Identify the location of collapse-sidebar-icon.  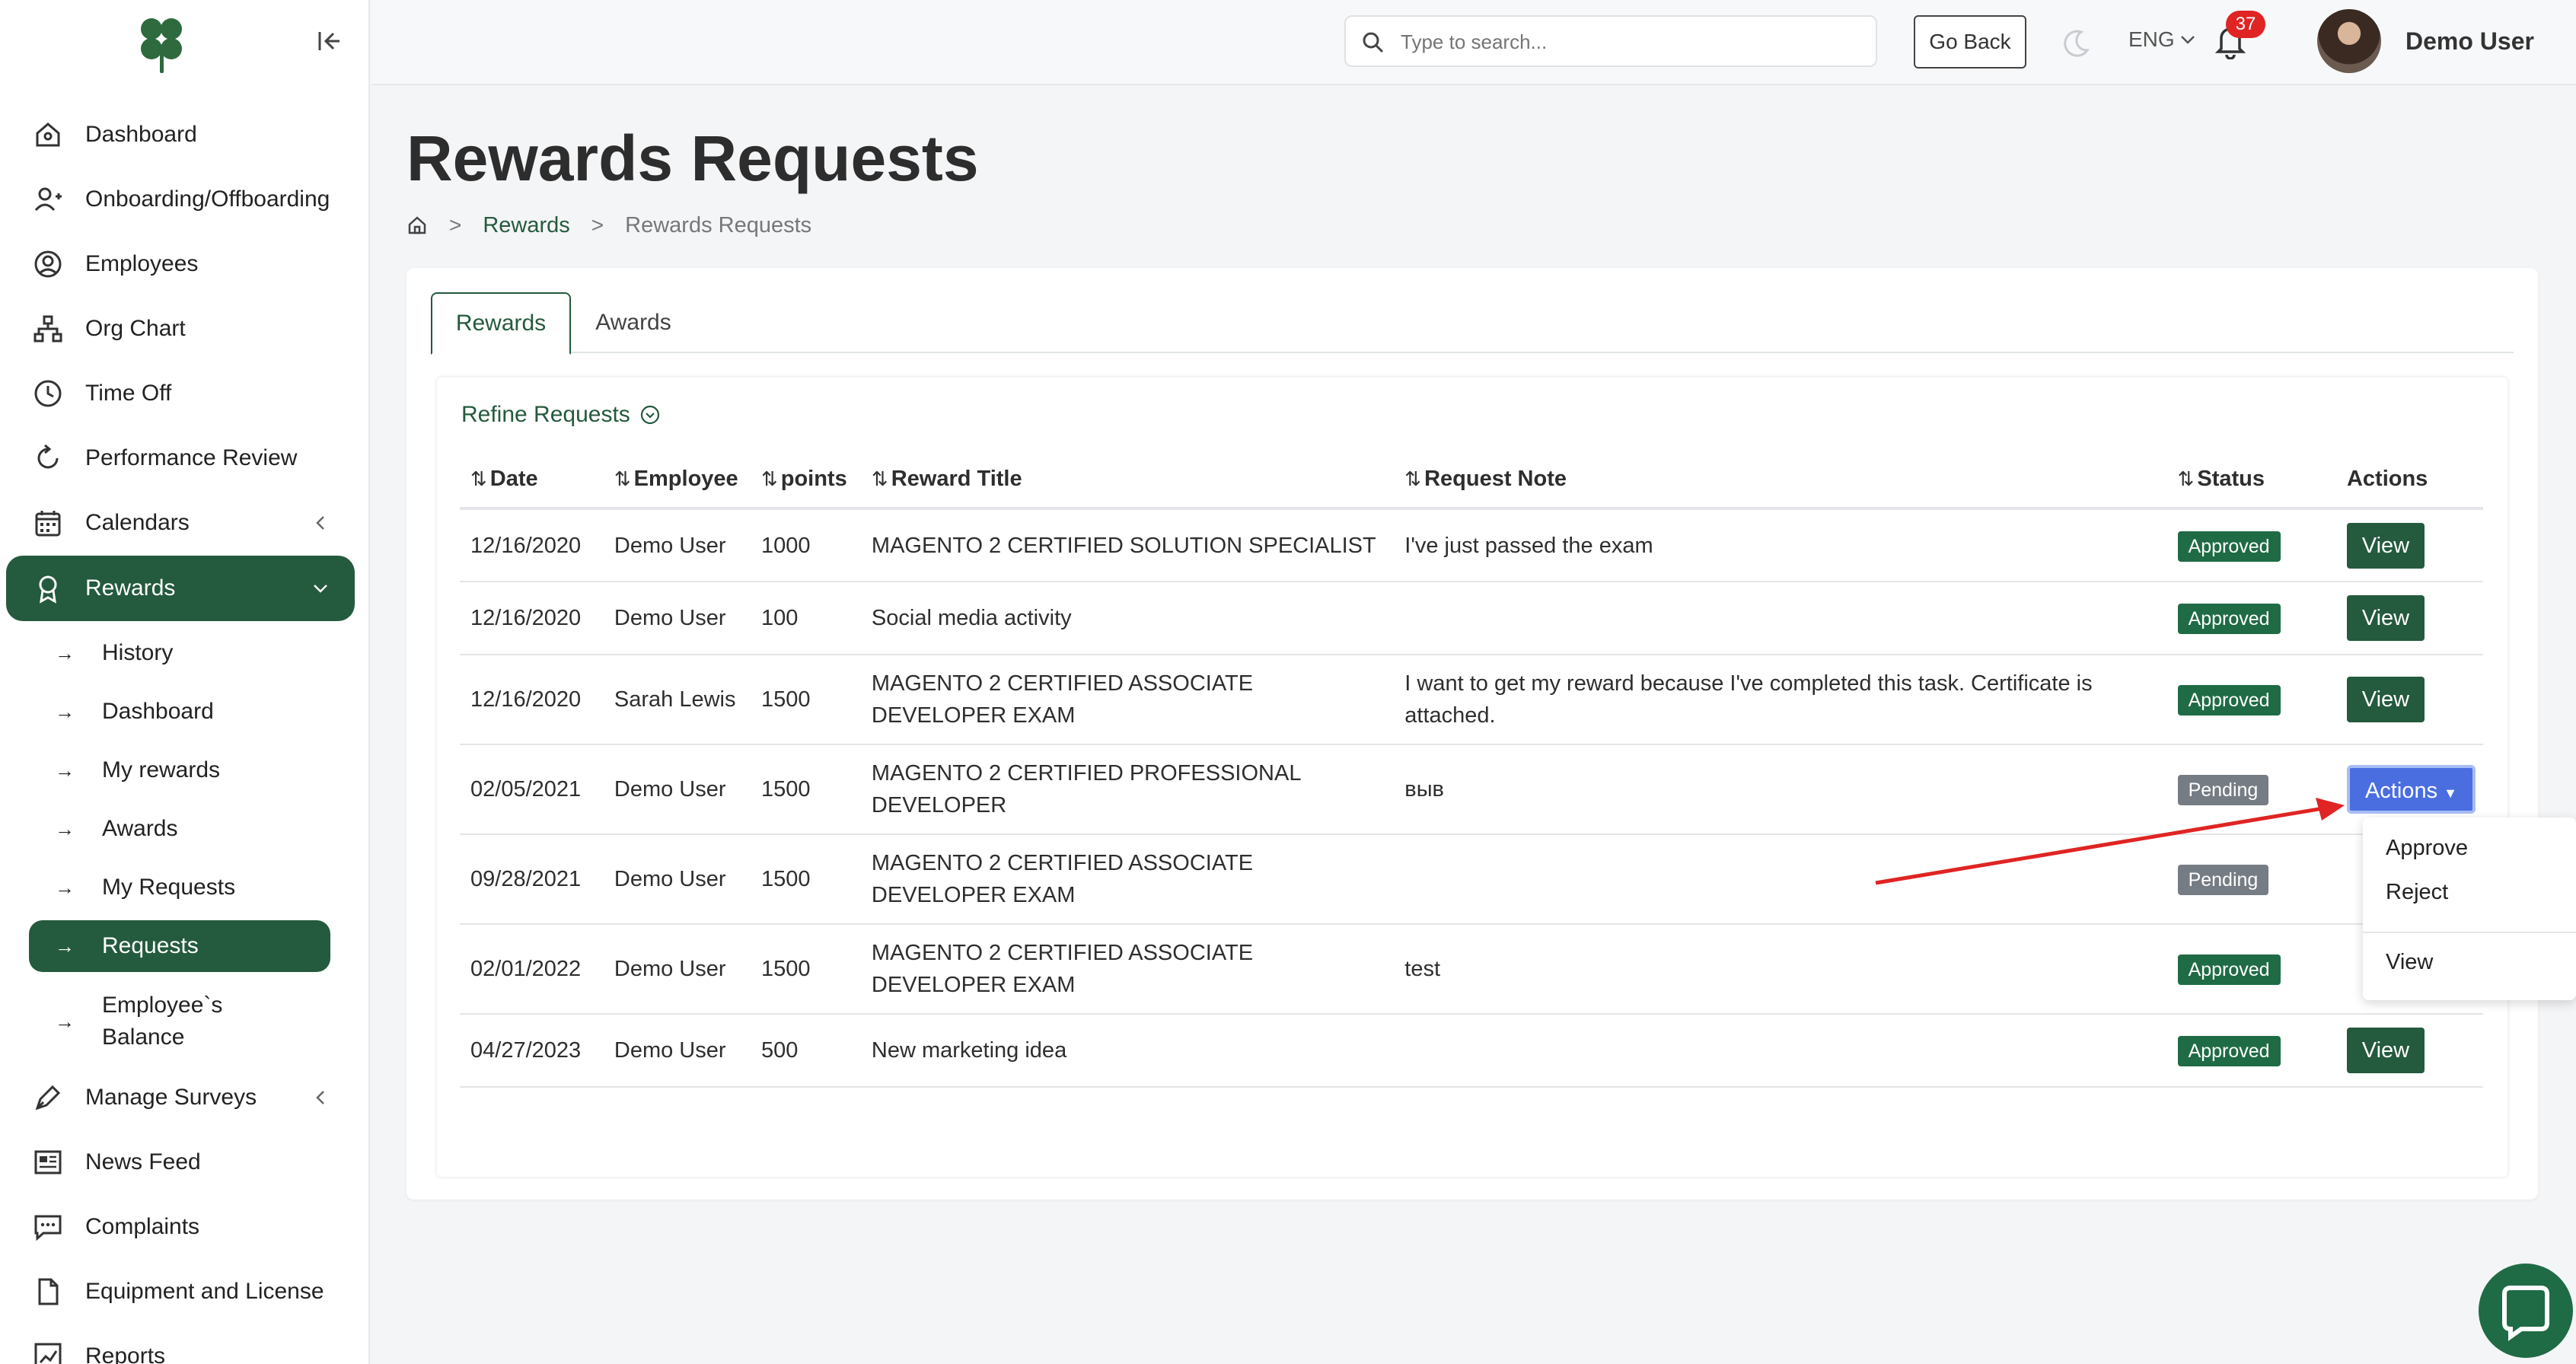
(329, 41).